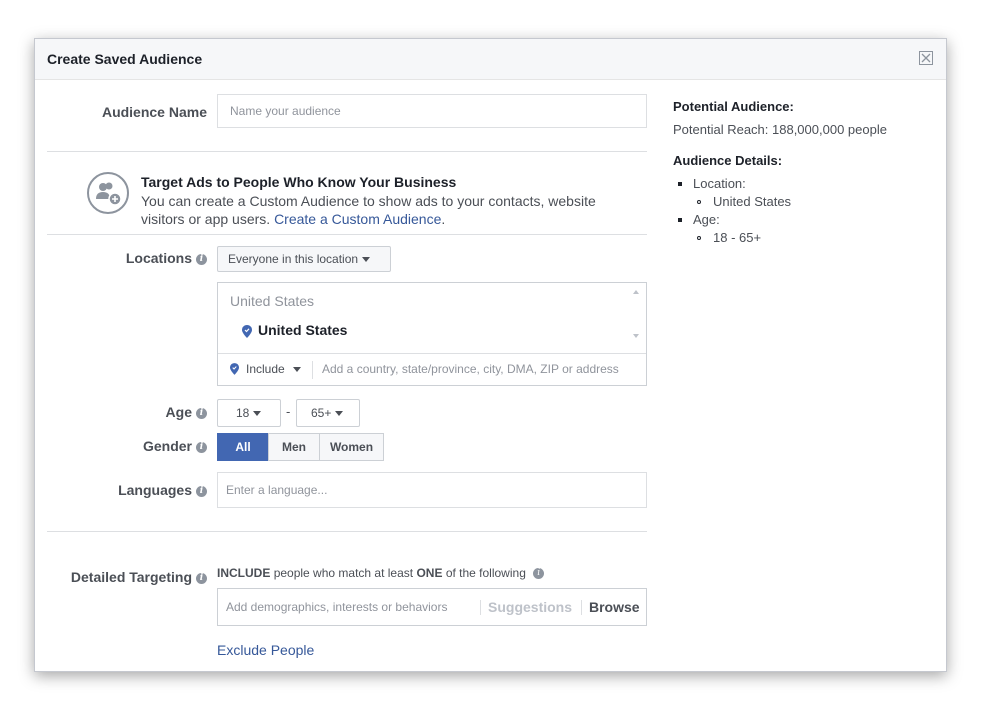  I want to click on one-keyword: ONE, so click(429, 573).